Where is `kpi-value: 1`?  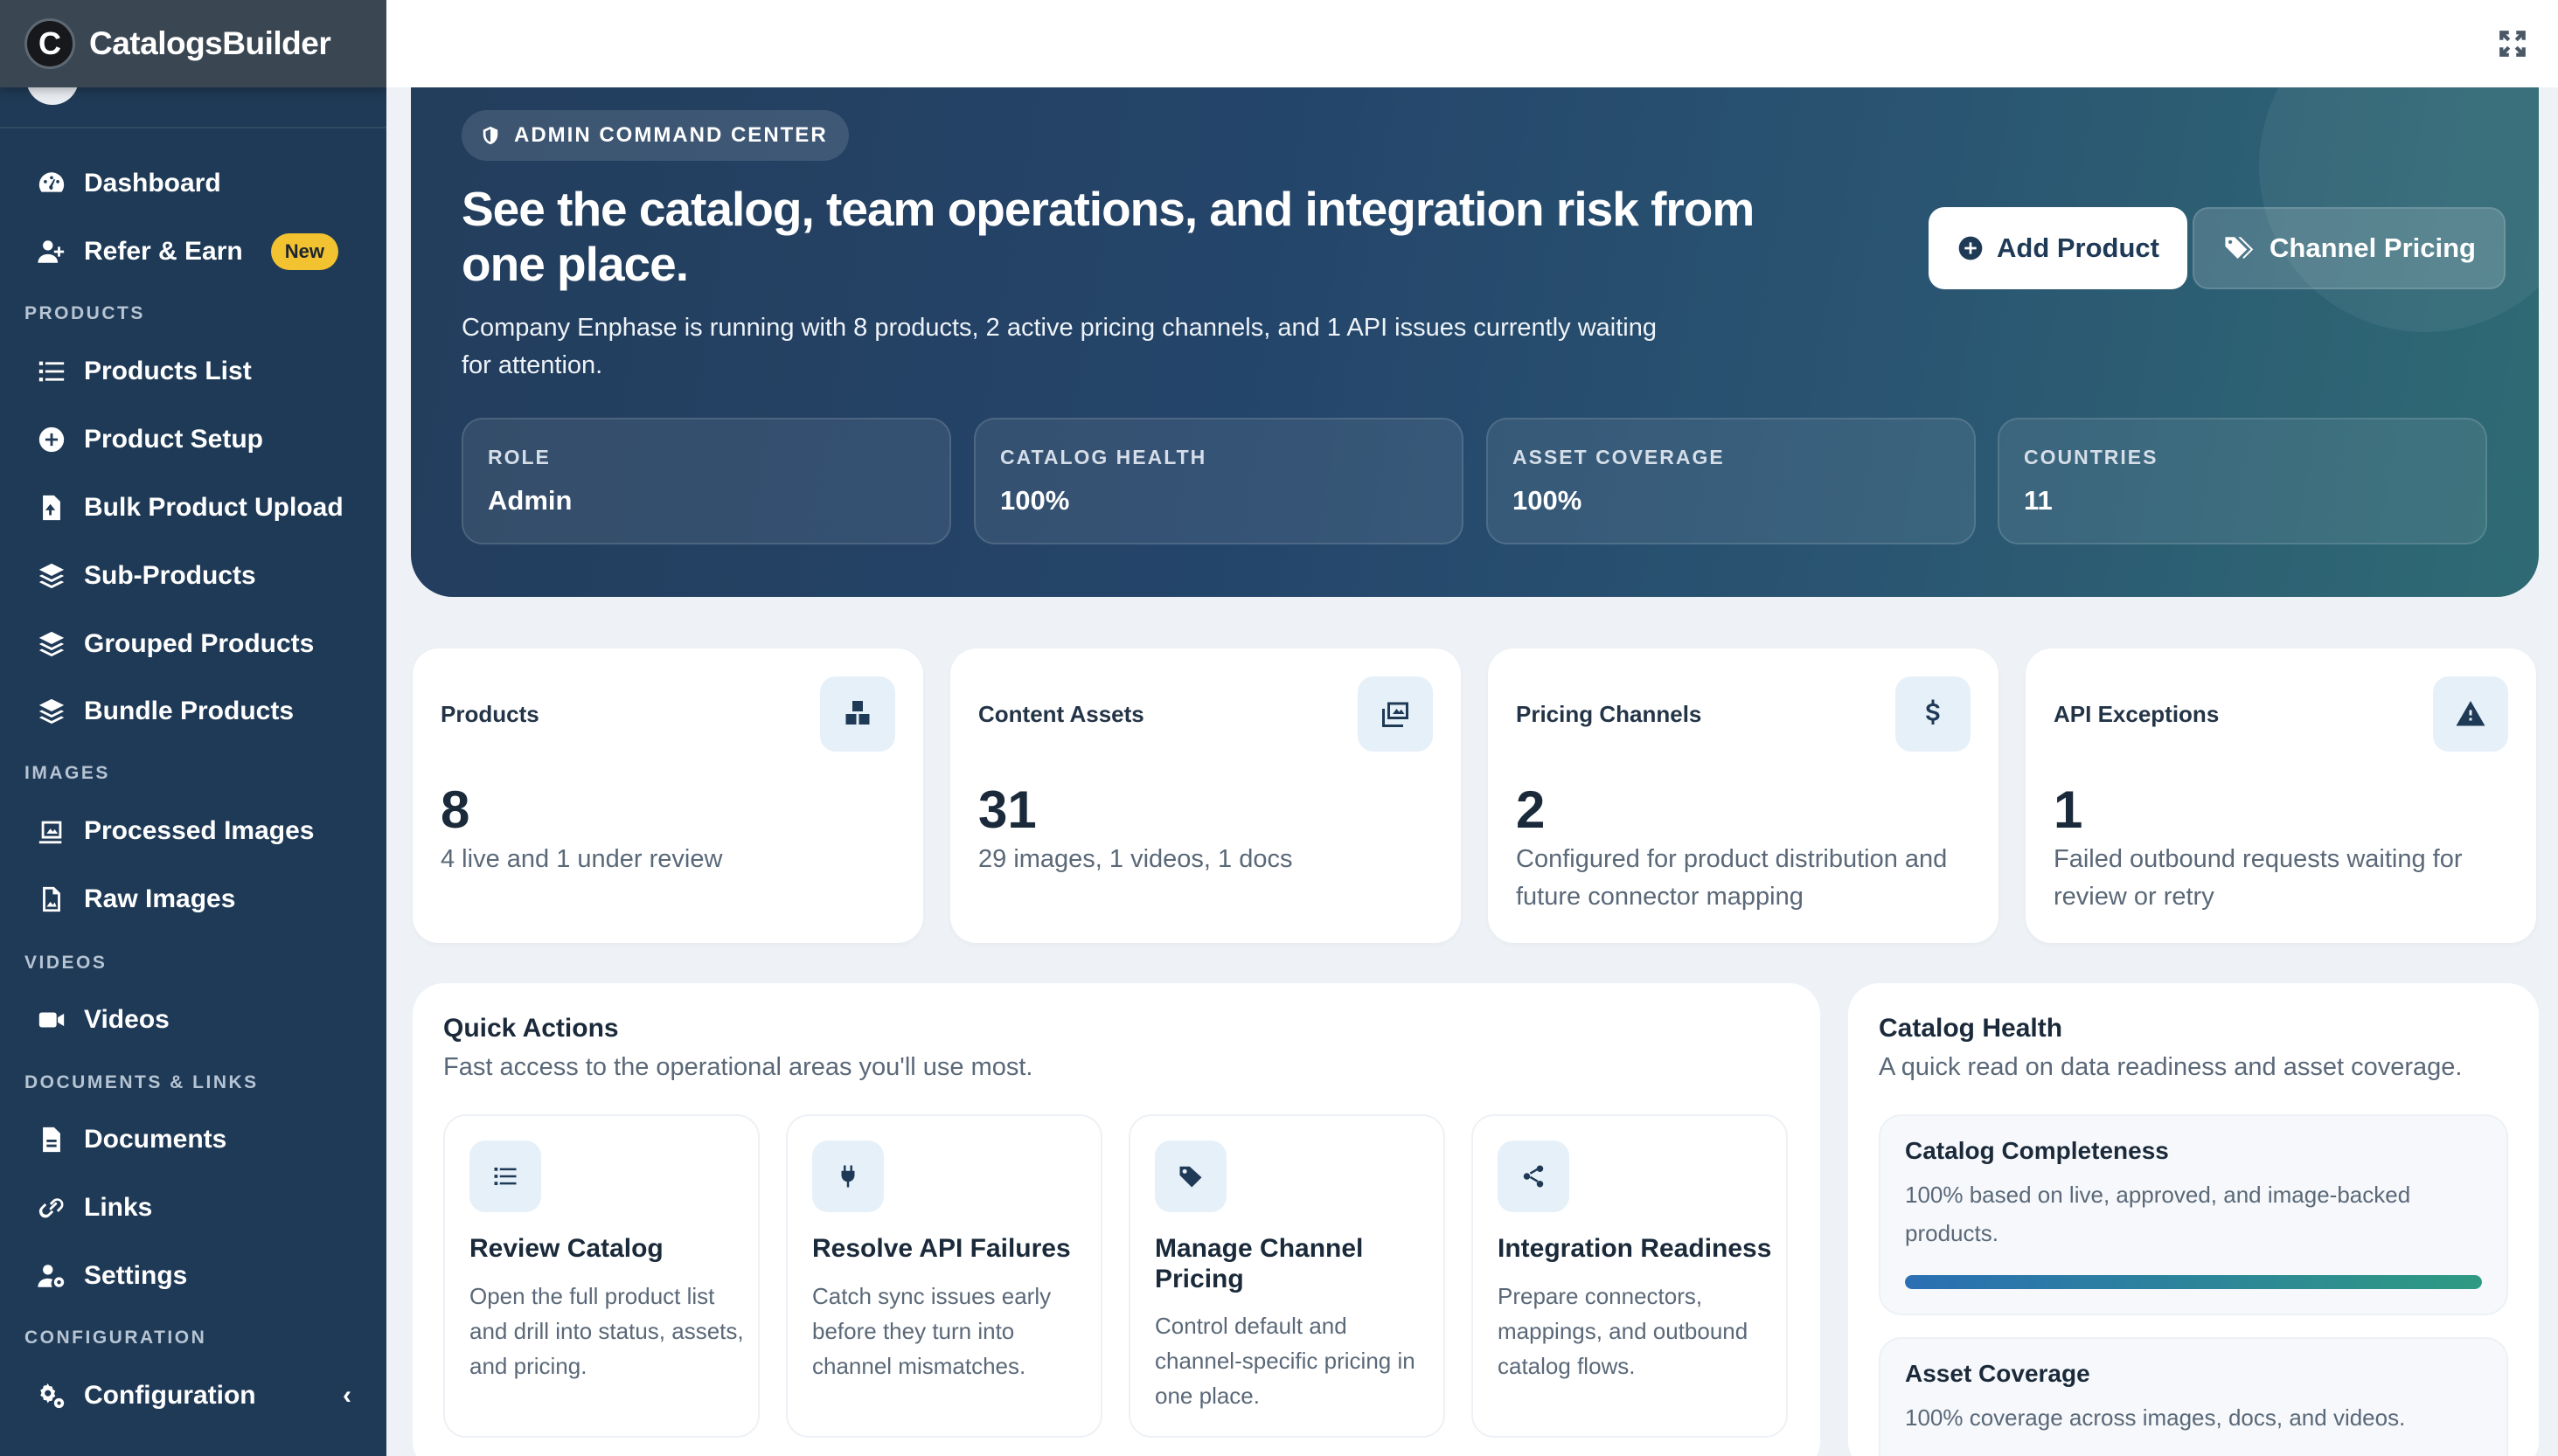 kpi-value: 1 is located at coordinates (2068, 809).